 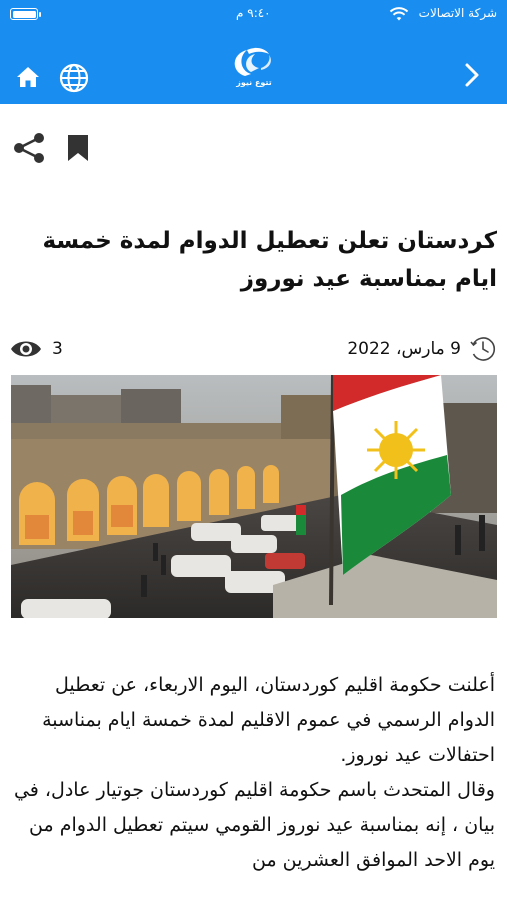 What do you see at coordinates (252, 61) in the screenshot?
I see `logo-mark` at bounding box center [252, 61].